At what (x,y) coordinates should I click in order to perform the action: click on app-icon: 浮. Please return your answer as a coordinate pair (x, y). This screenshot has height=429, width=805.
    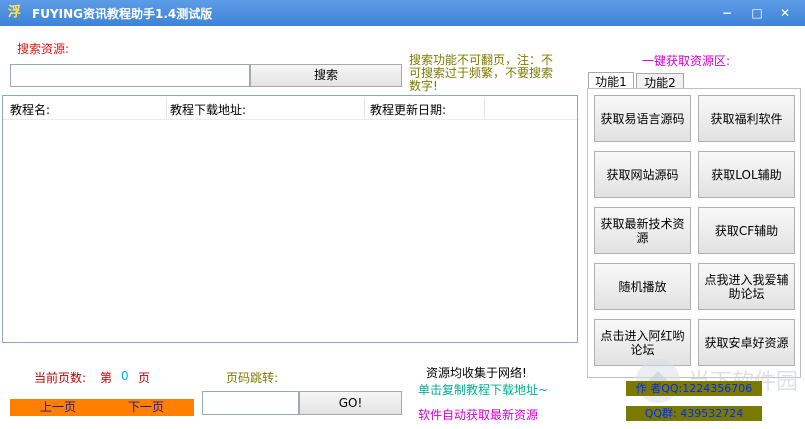
    Looking at the image, I should click on (15, 12).